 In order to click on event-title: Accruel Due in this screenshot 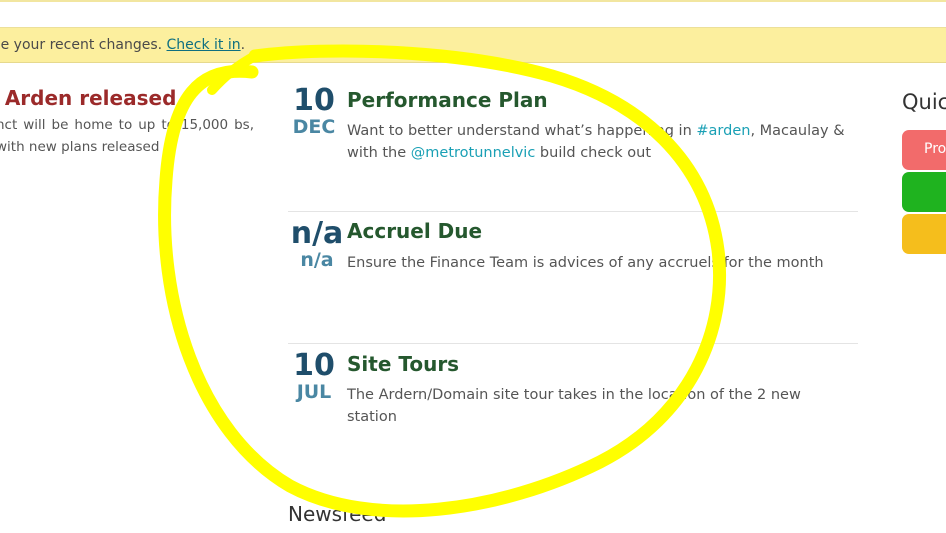, I will do `click(414, 231)`.